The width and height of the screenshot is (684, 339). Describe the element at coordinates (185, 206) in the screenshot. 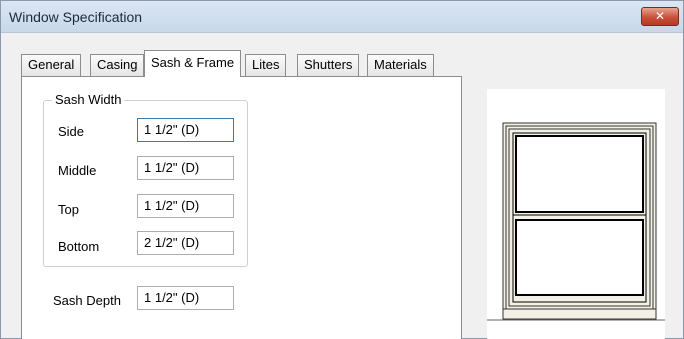

I see `top-input: 1 1/2" (D)` at that location.